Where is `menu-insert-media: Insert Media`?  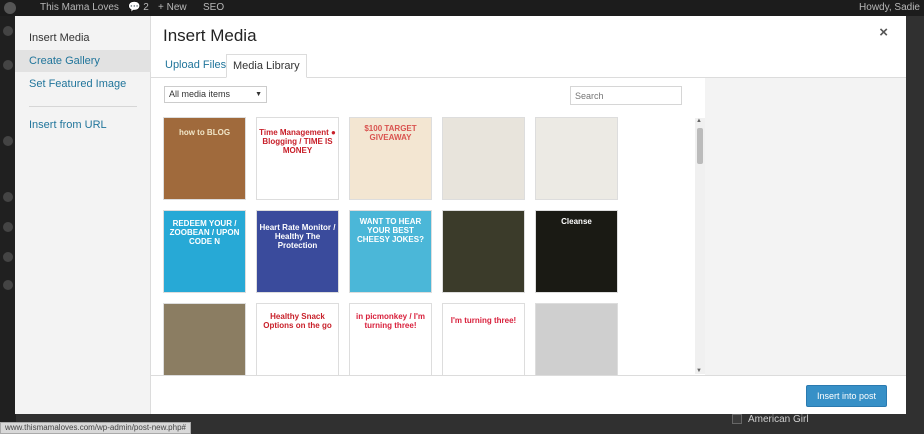 menu-insert-media: Insert Media is located at coordinates (83, 38).